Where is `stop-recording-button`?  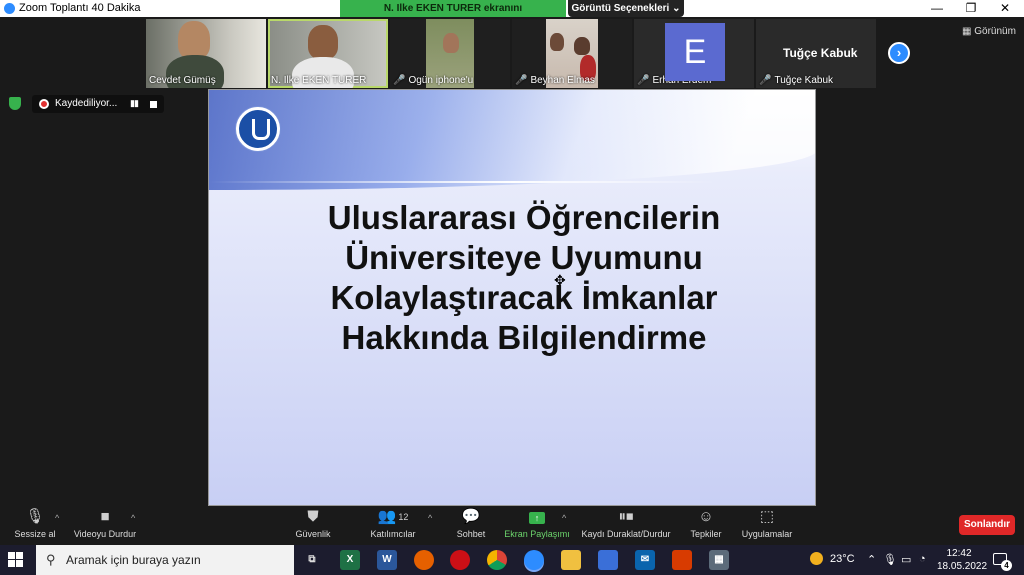 stop-recording-button is located at coordinates (153, 104).